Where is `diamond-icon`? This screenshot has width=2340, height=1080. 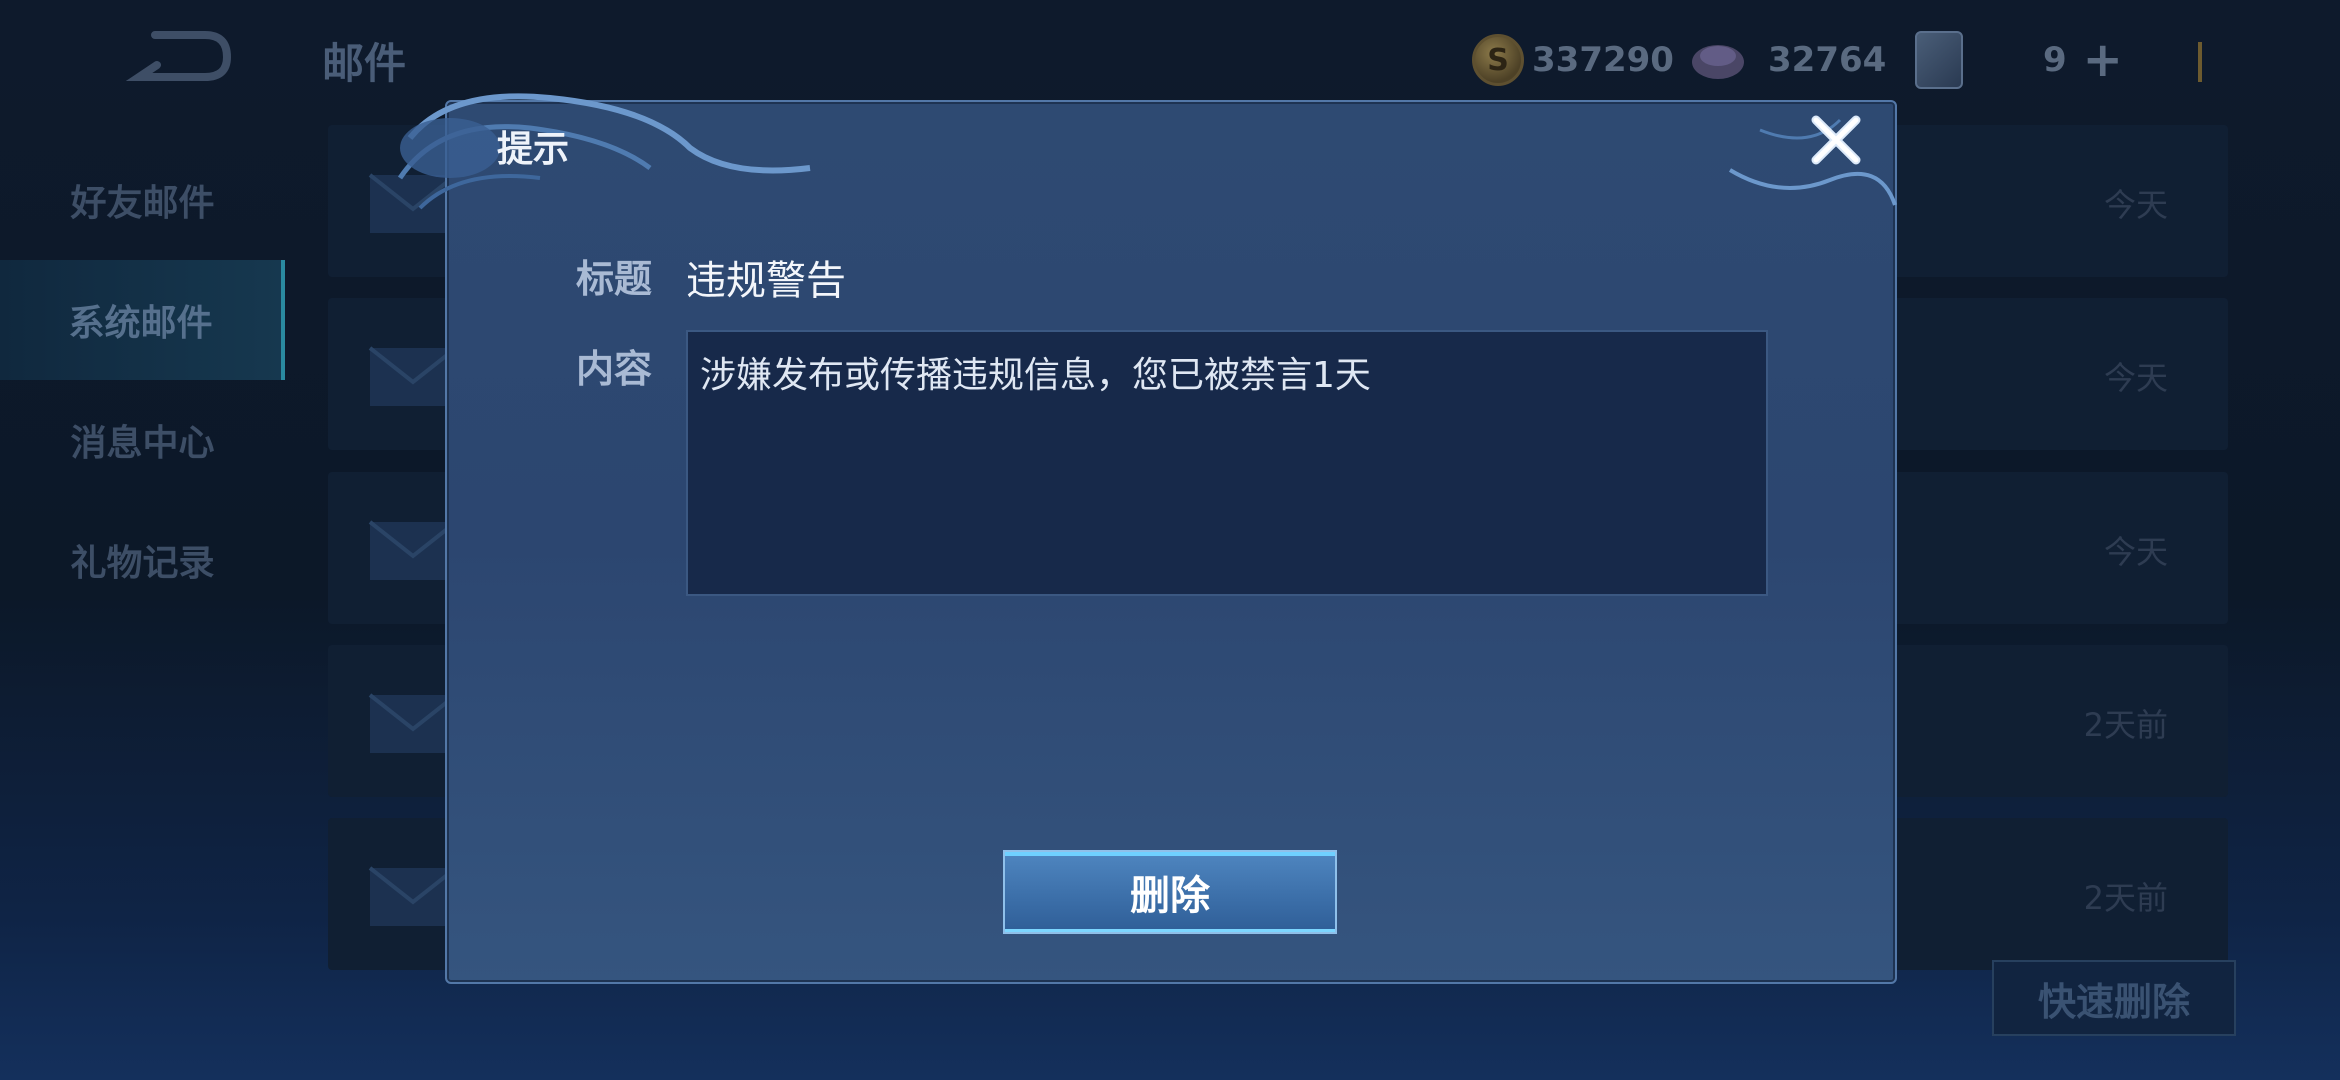
diamond-icon is located at coordinates (1718, 62).